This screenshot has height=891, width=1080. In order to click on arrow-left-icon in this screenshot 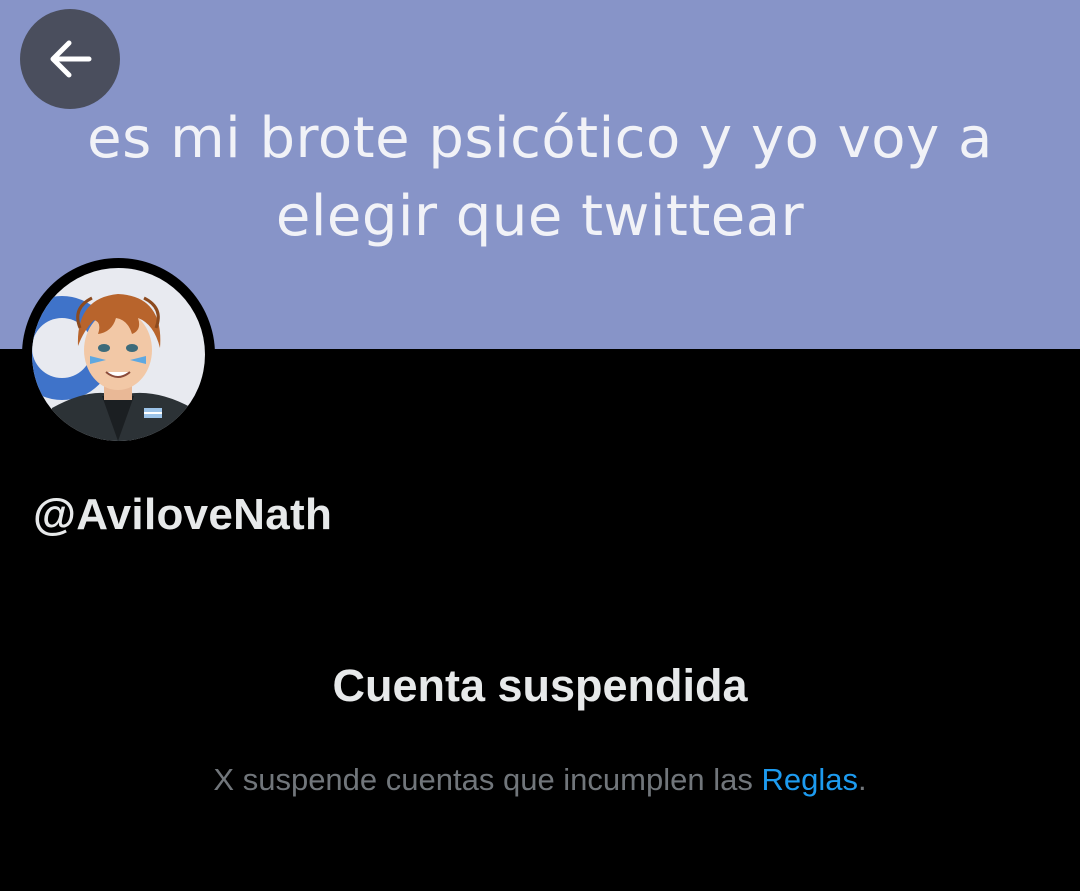, I will do `click(71, 59)`.